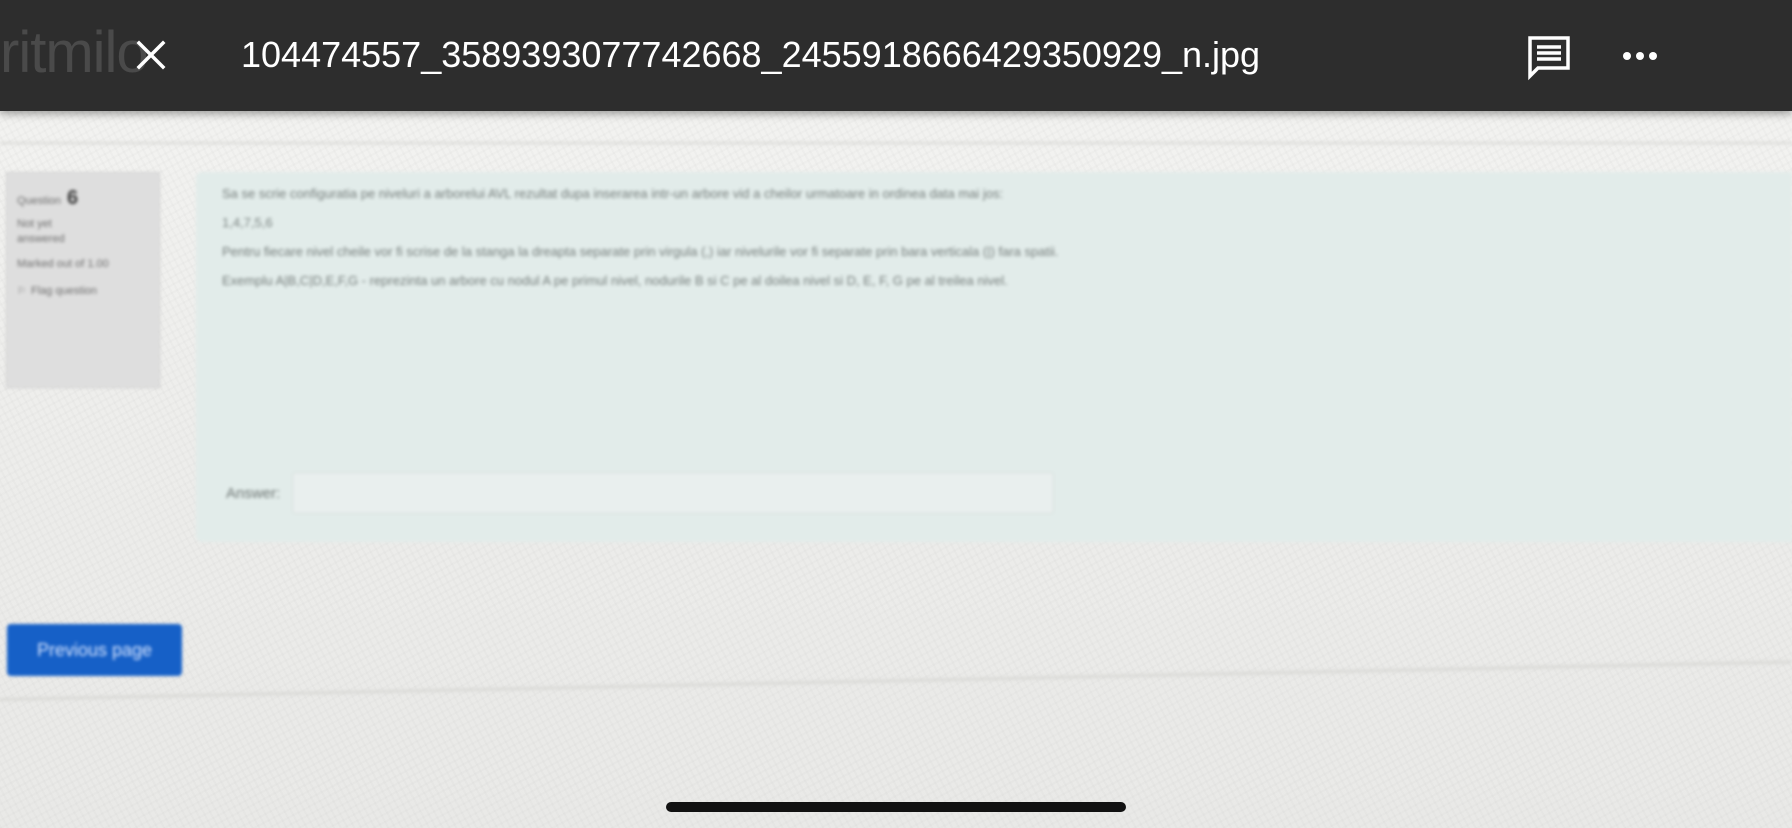  I want to click on close-icon, so click(151, 55).